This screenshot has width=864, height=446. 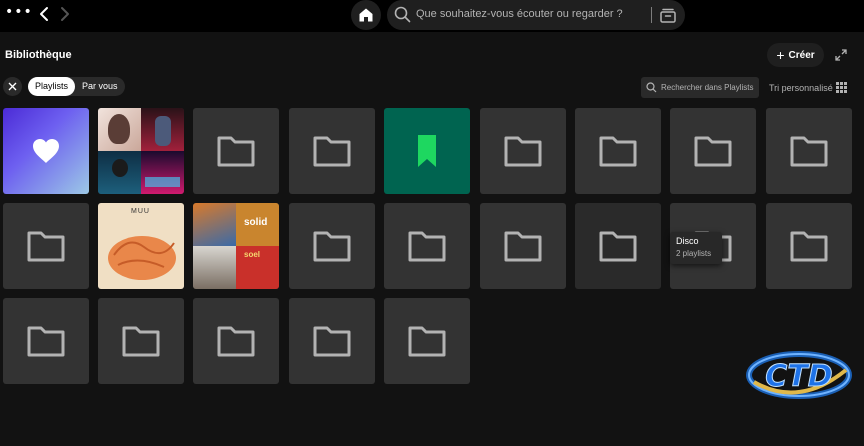 I want to click on search-divider, so click(x=651, y=15).